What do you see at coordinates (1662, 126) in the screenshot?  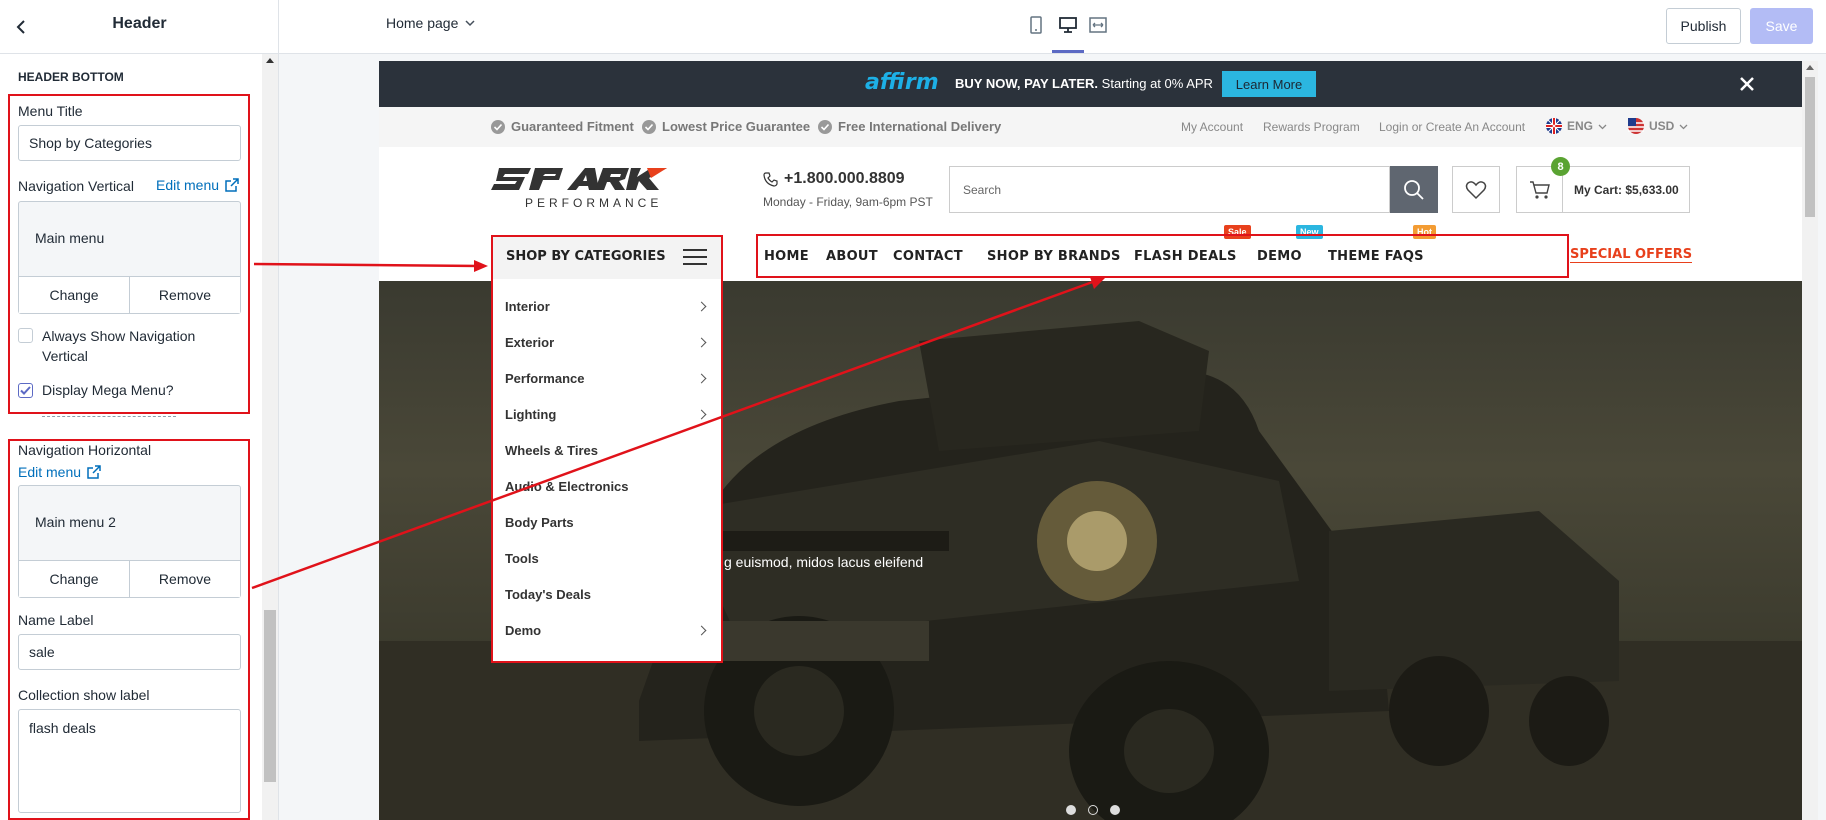 I see `currency-label: USD` at bounding box center [1662, 126].